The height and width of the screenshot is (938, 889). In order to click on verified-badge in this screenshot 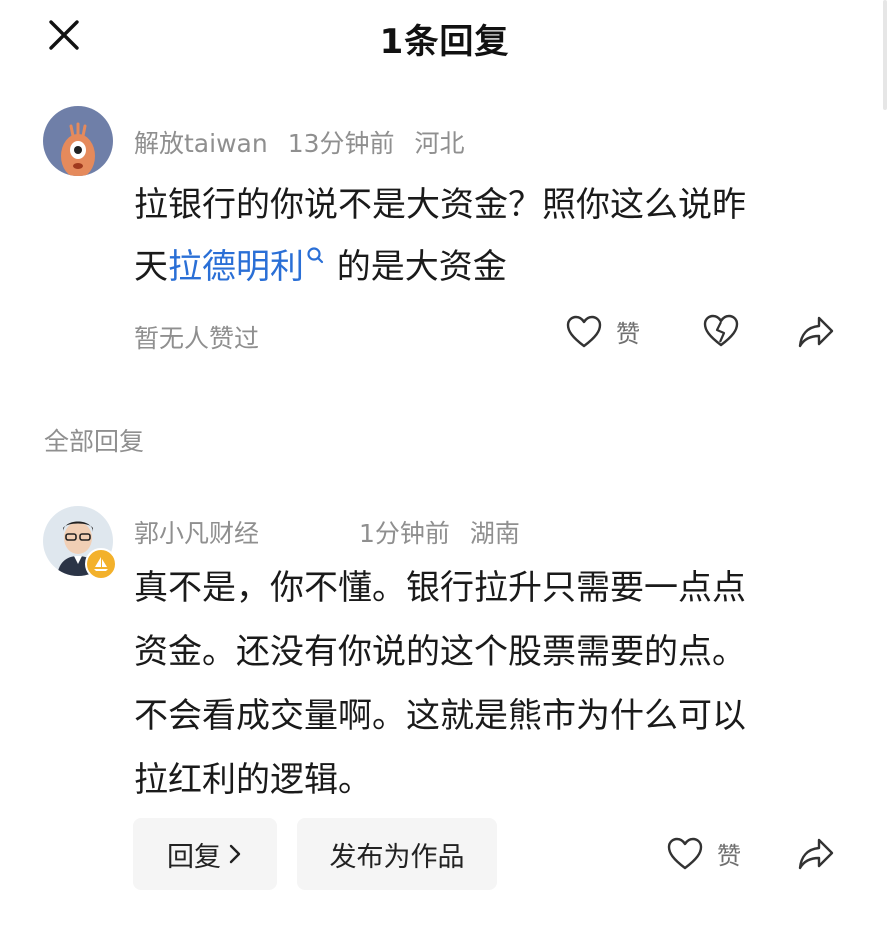, I will do `click(101, 564)`.